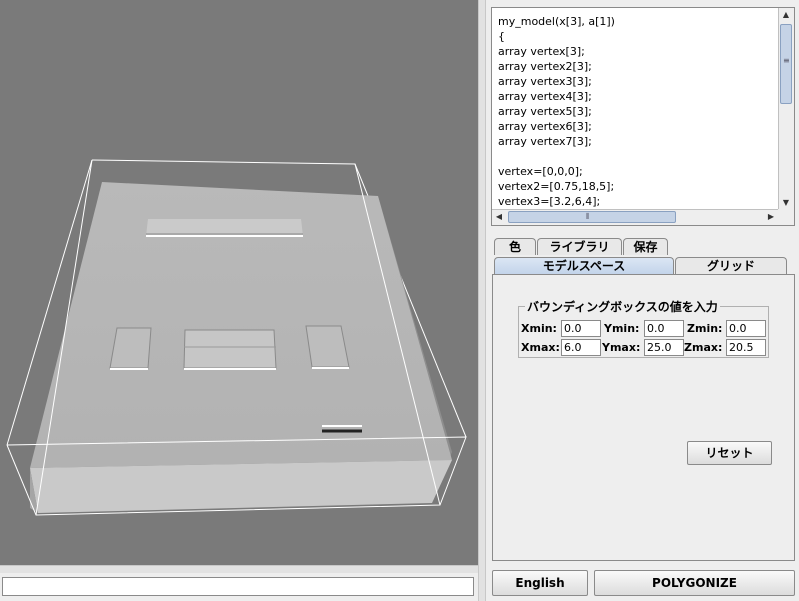  I want to click on code-line: array vertex5[3];, so click(545, 111).